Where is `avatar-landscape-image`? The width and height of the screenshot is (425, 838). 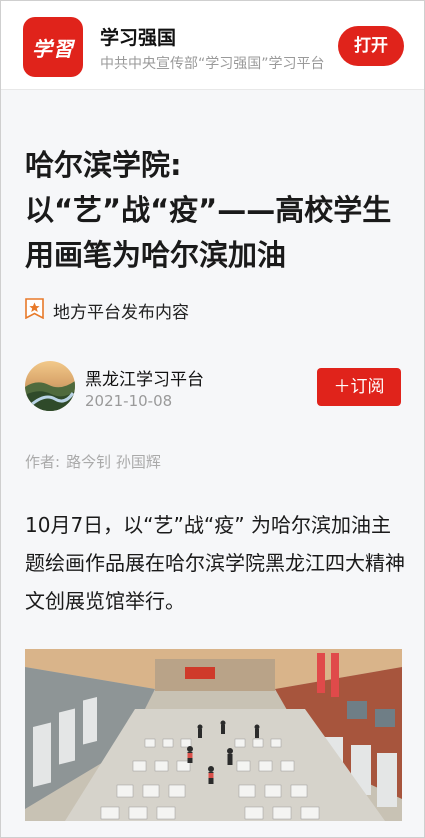
avatar-landscape-image is located at coordinates (50, 386).